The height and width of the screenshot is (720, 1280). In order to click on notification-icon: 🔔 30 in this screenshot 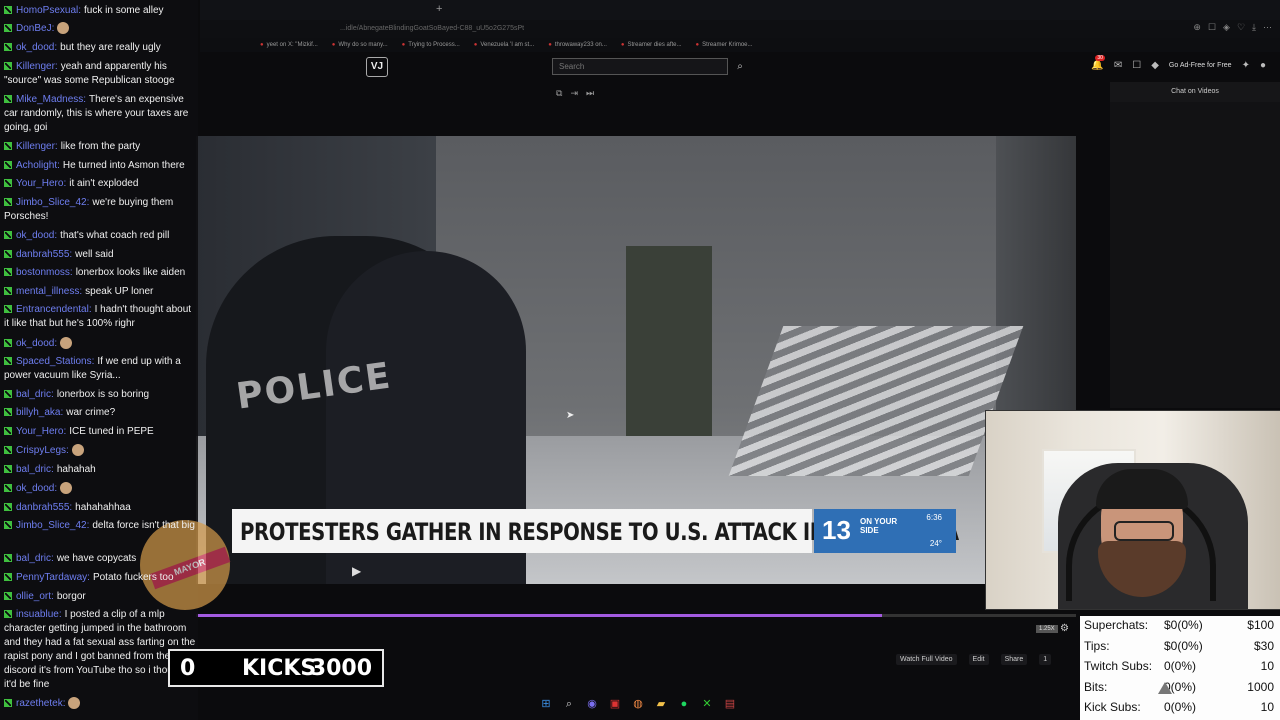, I will do `click(1098, 63)`.